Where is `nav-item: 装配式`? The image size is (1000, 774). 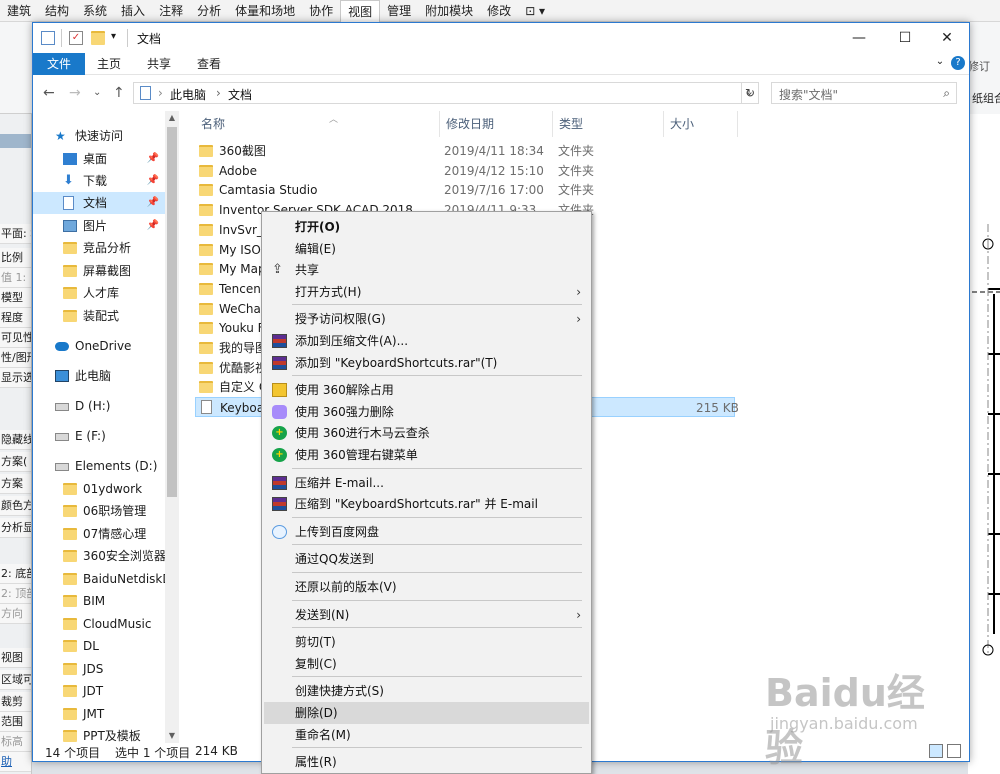 nav-item: 装配式 is located at coordinates (99, 316).